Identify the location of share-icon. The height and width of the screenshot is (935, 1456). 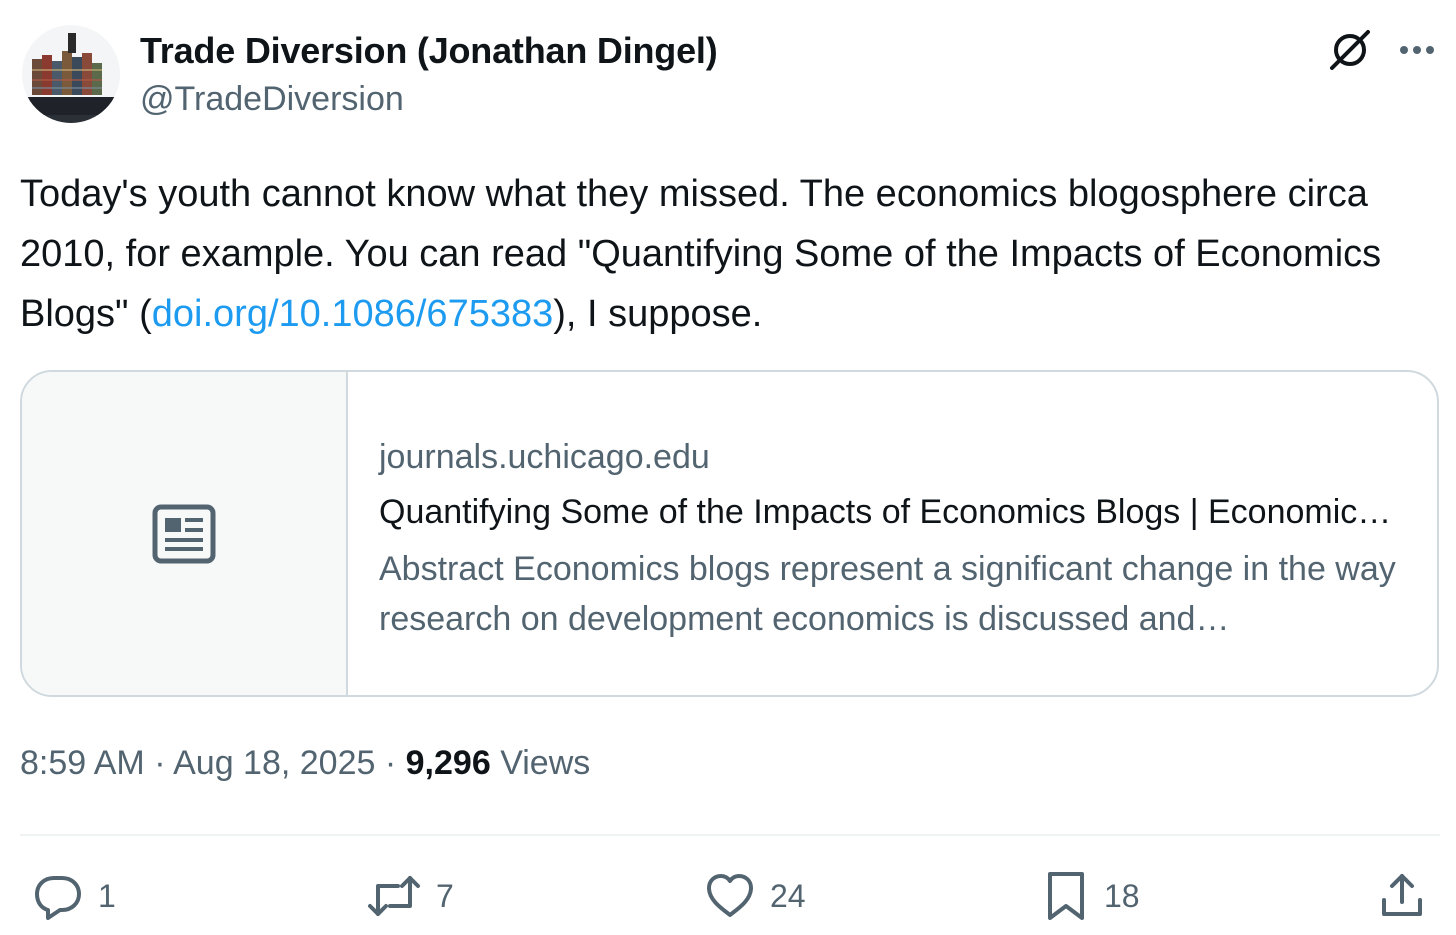
(1402, 895).